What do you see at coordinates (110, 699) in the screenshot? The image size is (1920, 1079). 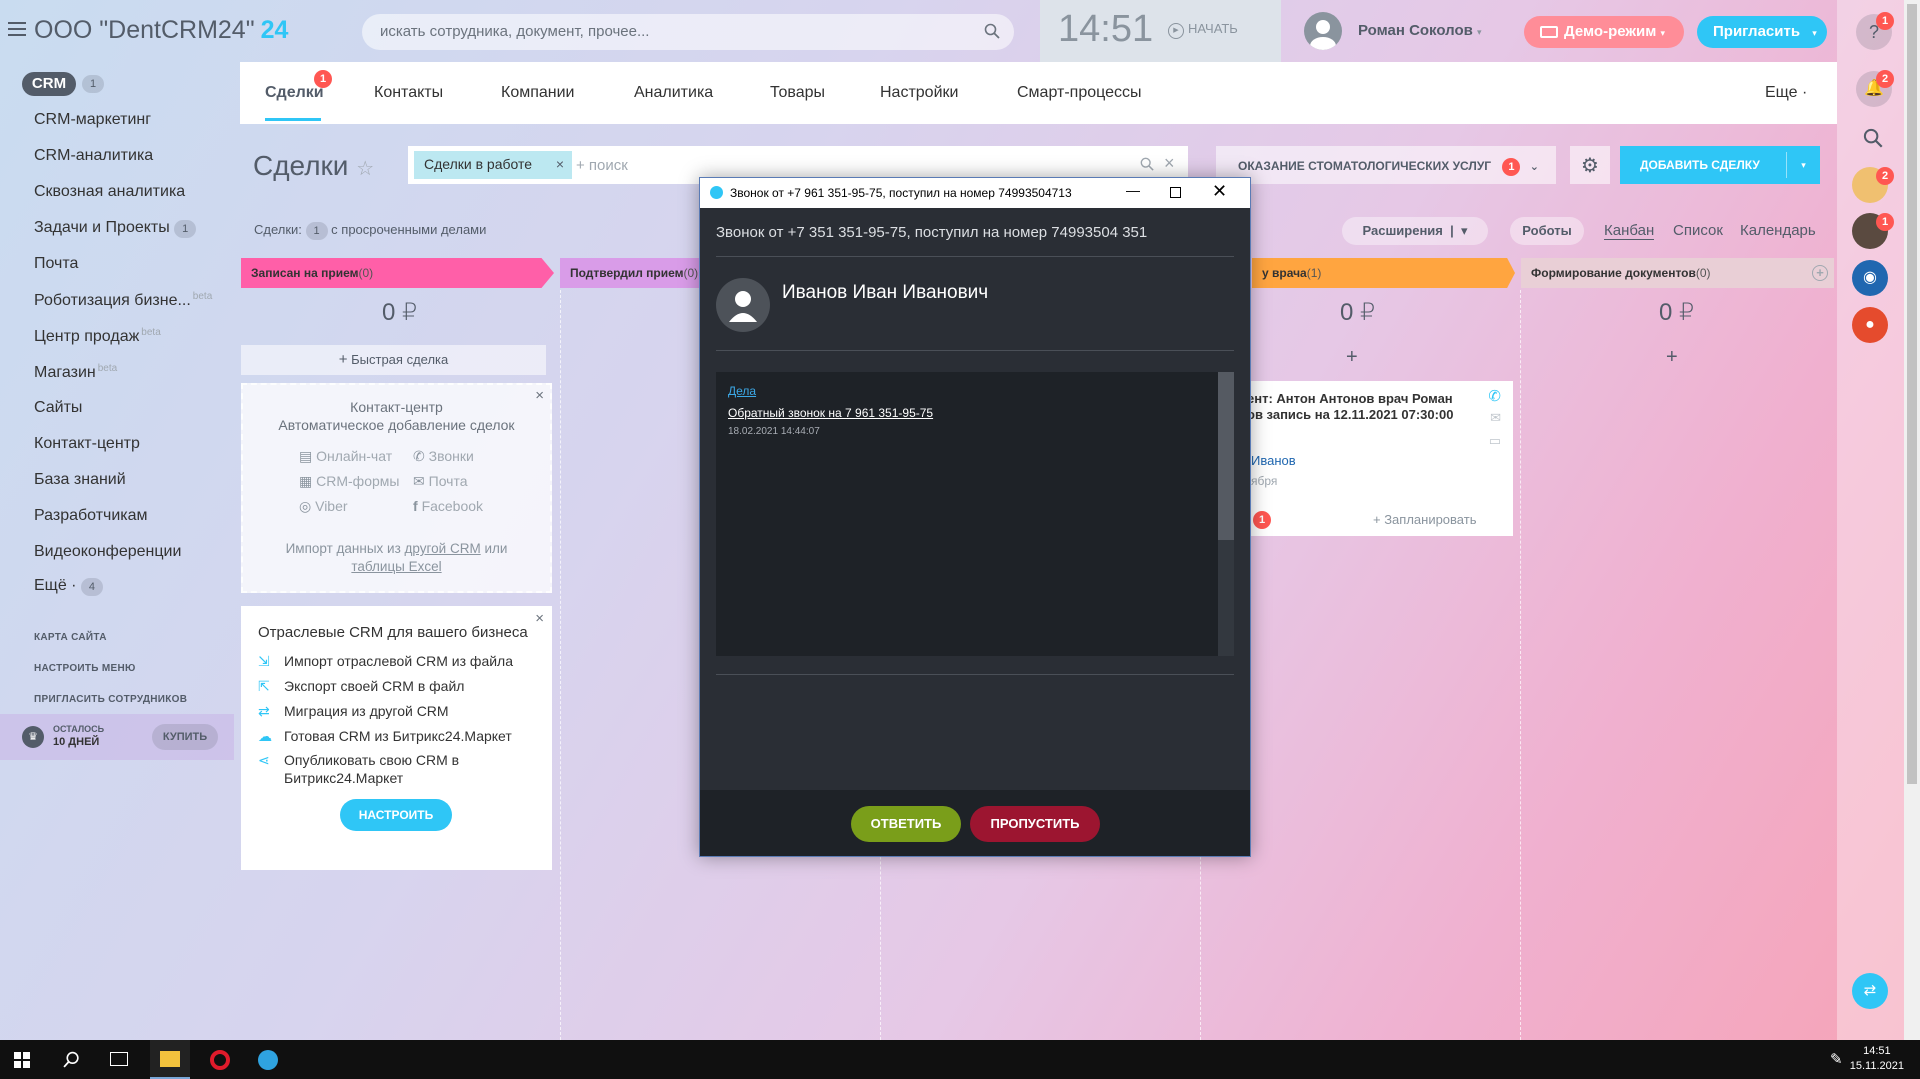 I see `invite-employees-link: ПРИГЛАСИТЬ СОТРУДНИКОВ` at bounding box center [110, 699].